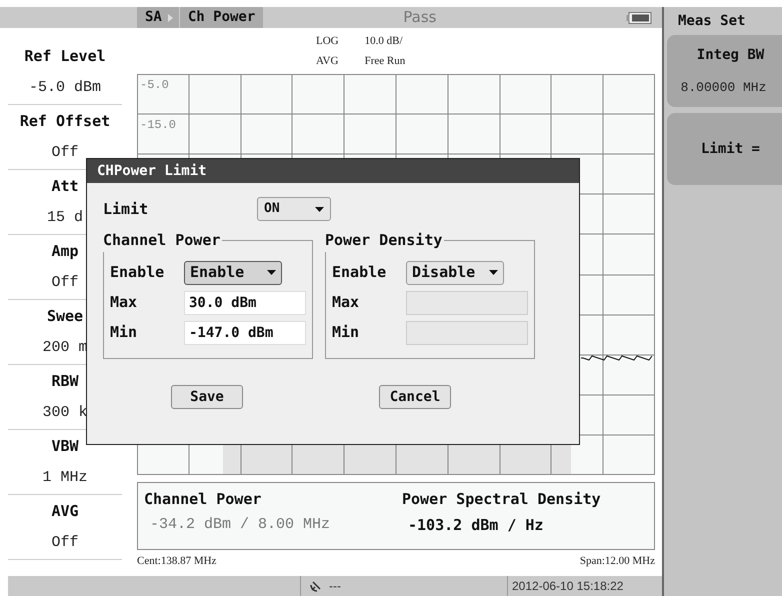 Image resolution: width=782 pixels, height=596 pixels. What do you see at coordinates (385, 61) in the screenshot?
I see `trigger-text: Free Run` at bounding box center [385, 61].